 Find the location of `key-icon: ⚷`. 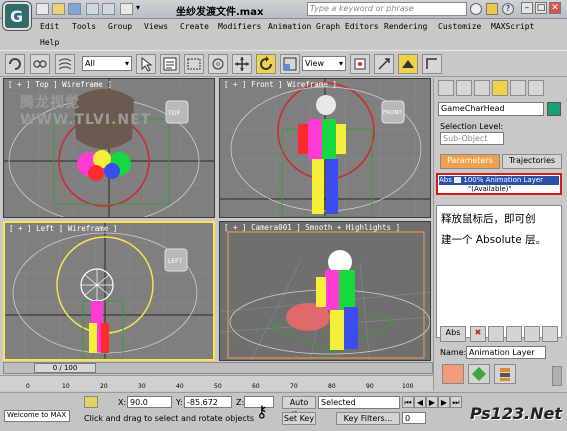

key-icon: ⚷ is located at coordinates (262, 411).